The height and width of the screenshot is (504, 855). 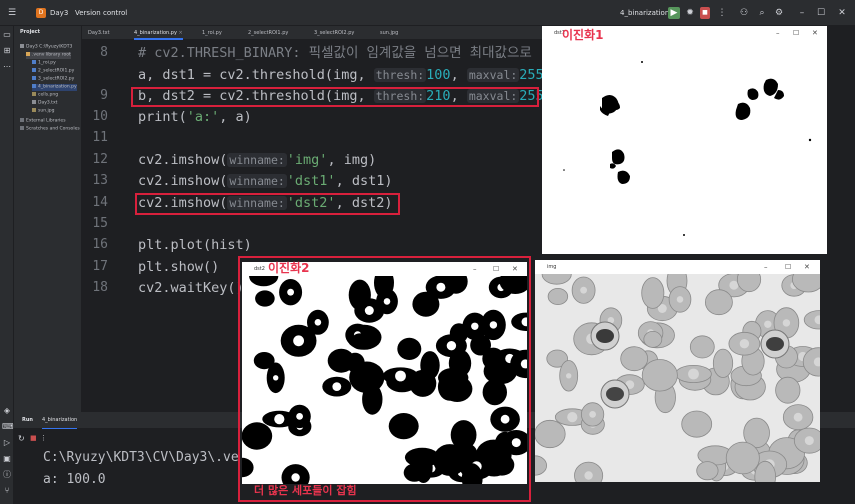 What do you see at coordinates (191, 288) in the screenshot?
I see `code-line-waitkey: cv2.waitKey()` at bounding box center [191, 288].